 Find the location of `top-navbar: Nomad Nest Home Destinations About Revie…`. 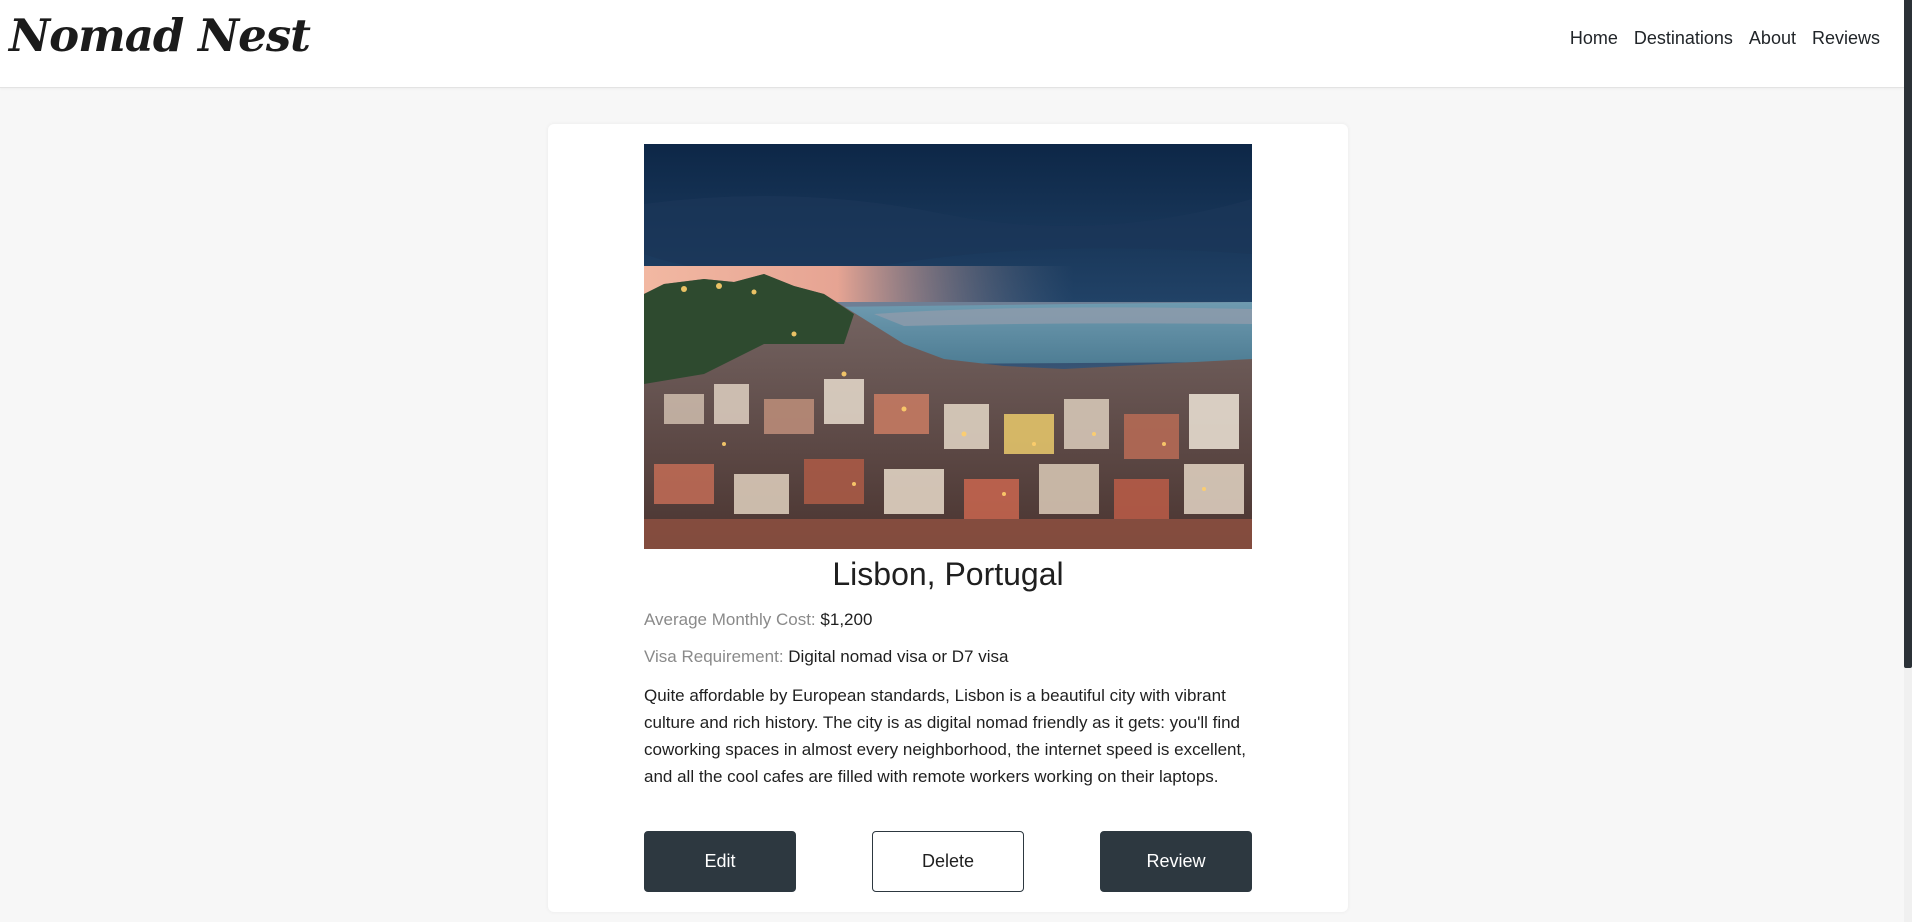

top-navbar: Nomad Nest Home Destinations About Revie… is located at coordinates (952, 44).